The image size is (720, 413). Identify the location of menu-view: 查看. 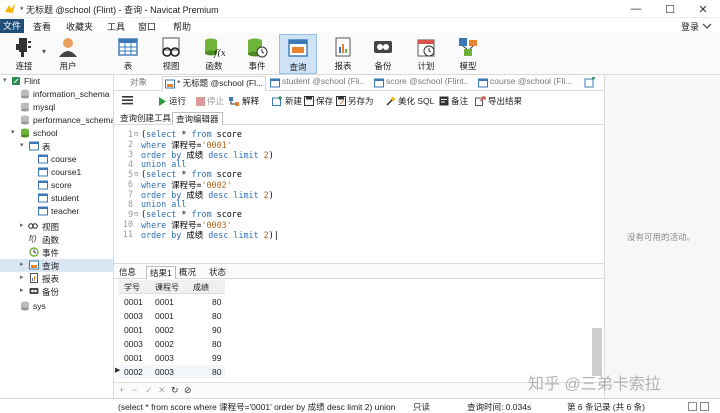
(42, 26).